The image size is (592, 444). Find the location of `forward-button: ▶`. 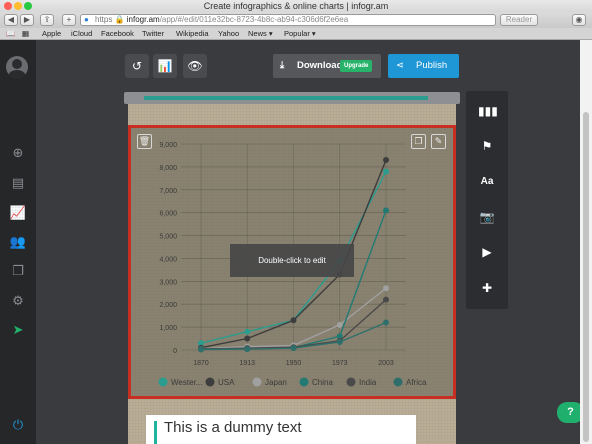

forward-button: ▶ is located at coordinates (27, 20).